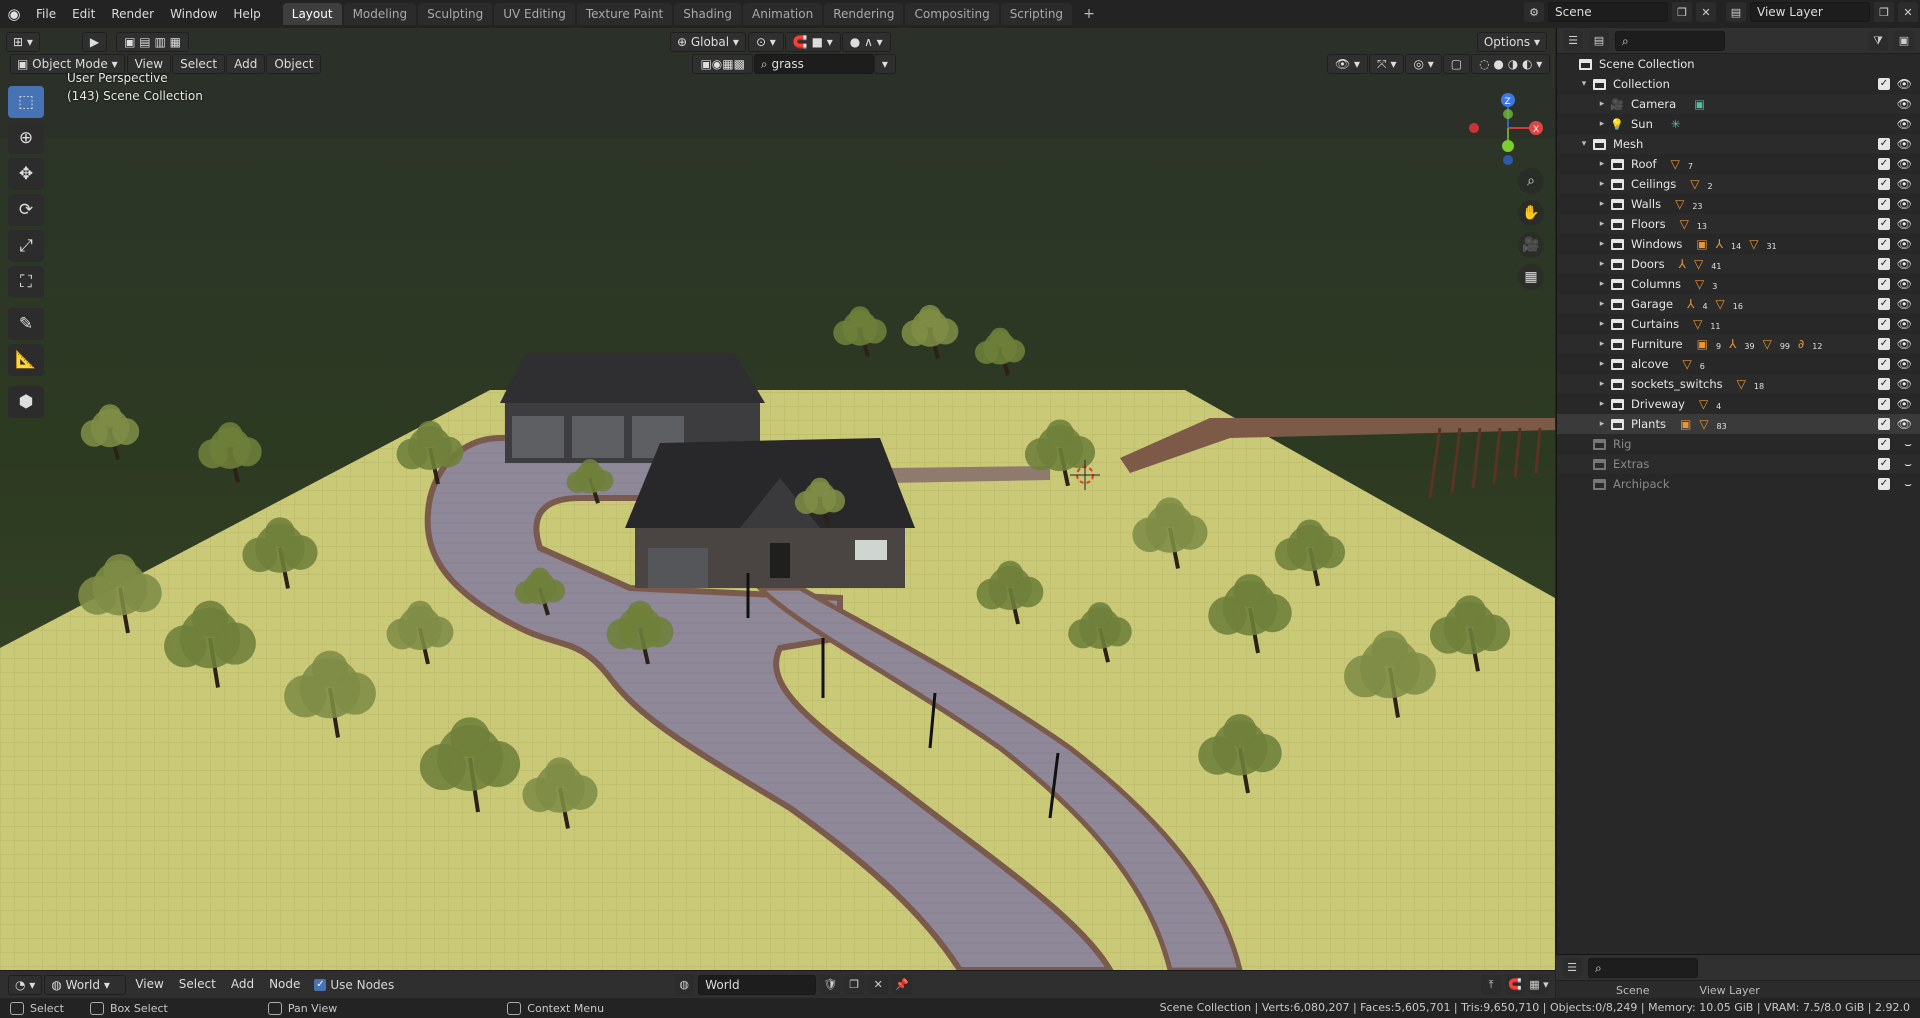  What do you see at coordinates (1531, 181) in the screenshot?
I see `zoom-icon: ⌕` at bounding box center [1531, 181].